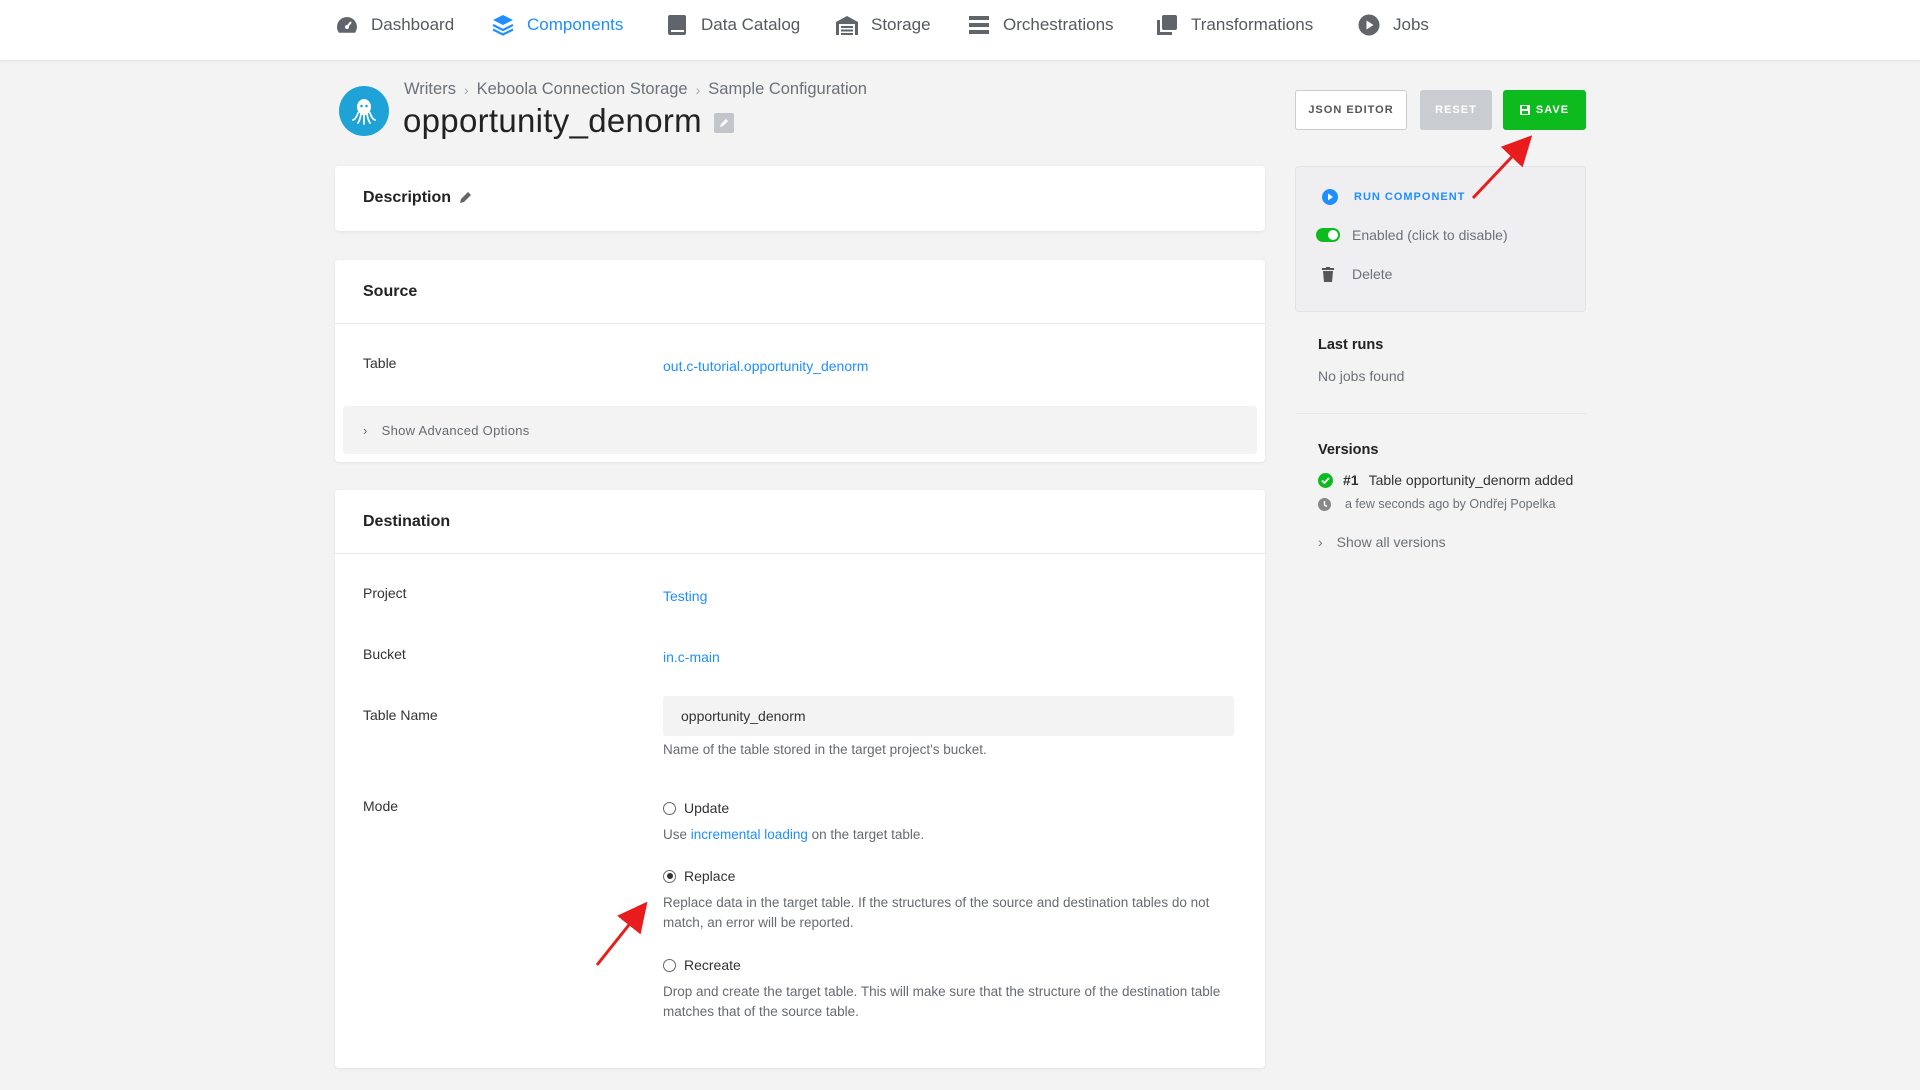  Describe the element at coordinates (677, 834) in the screenshot. I see `help-text: Use` at that location.